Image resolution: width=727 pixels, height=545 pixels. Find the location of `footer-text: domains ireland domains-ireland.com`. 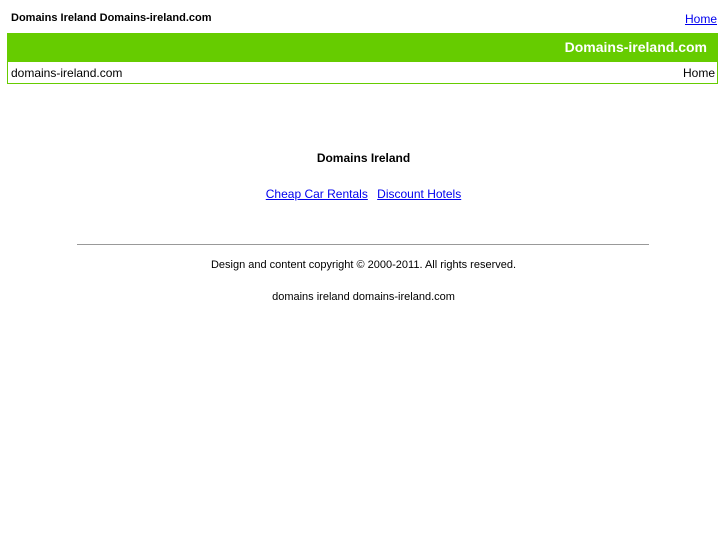

footer-text: domains ireland domains-ireland.com is located at coordinates (363, 297).